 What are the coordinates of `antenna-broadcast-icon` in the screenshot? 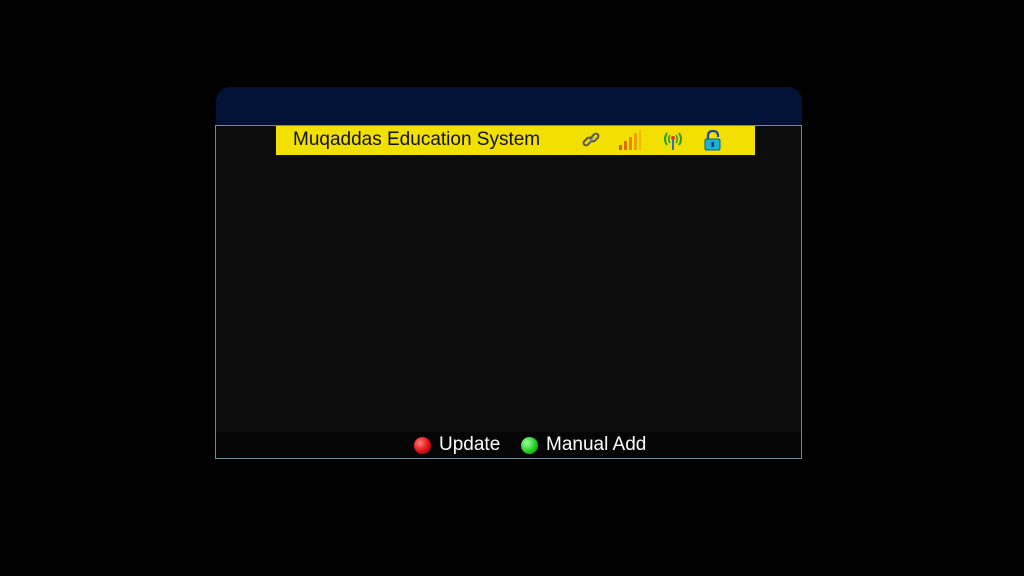 It's located at (673, 140).